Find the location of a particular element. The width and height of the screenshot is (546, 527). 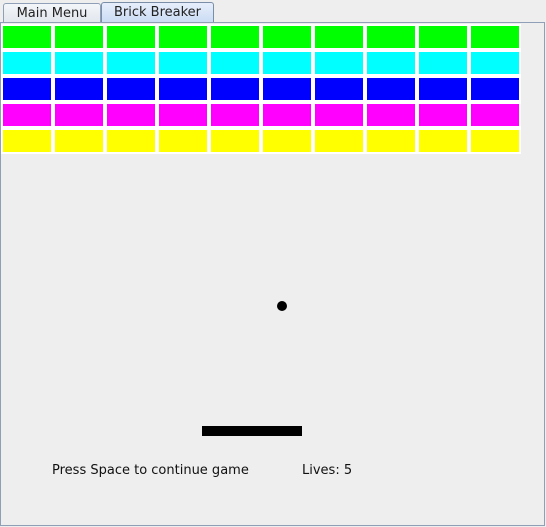

ball is located at coordinates (282, 306).